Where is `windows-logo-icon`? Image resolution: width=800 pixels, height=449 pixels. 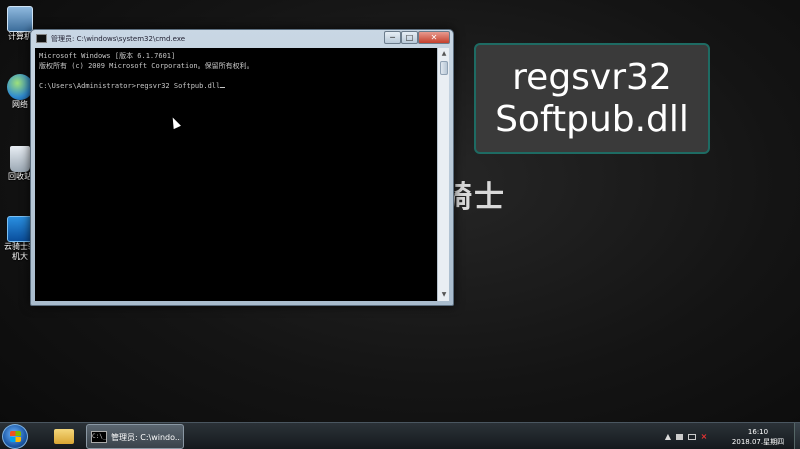
windows-logo-icon is located at coordinates (15, 436).